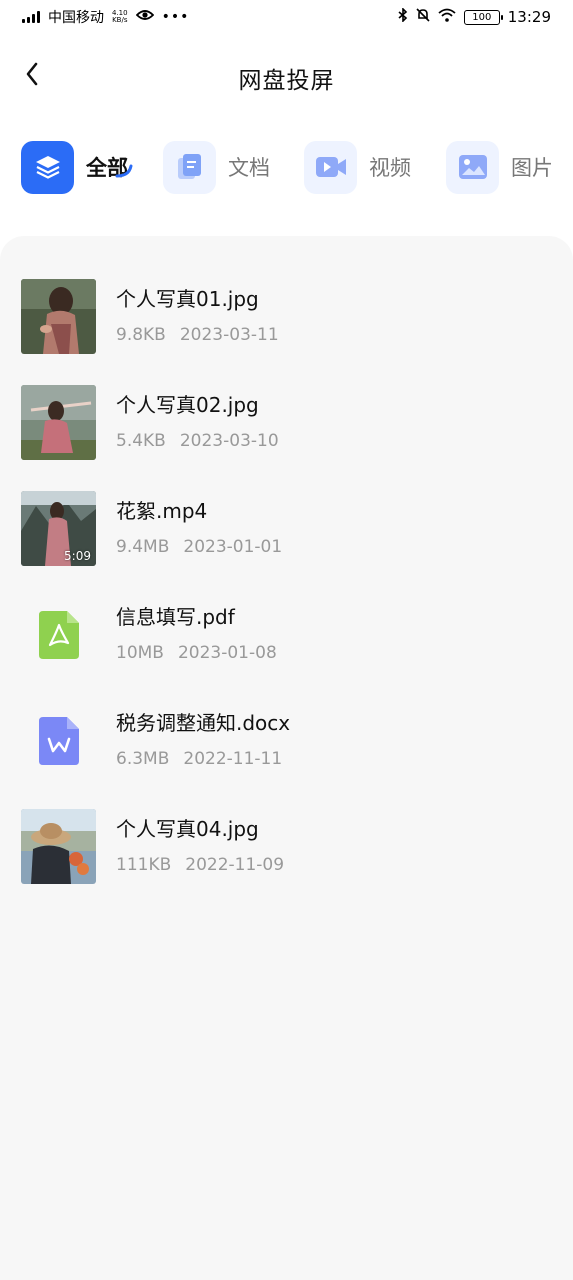 The width and height of the screenshot is (573, 1280). What do you see at coordinates (141, 441) in the screenshot?
I see `file-size: 5.4KB` at bounding box center [141, 441].